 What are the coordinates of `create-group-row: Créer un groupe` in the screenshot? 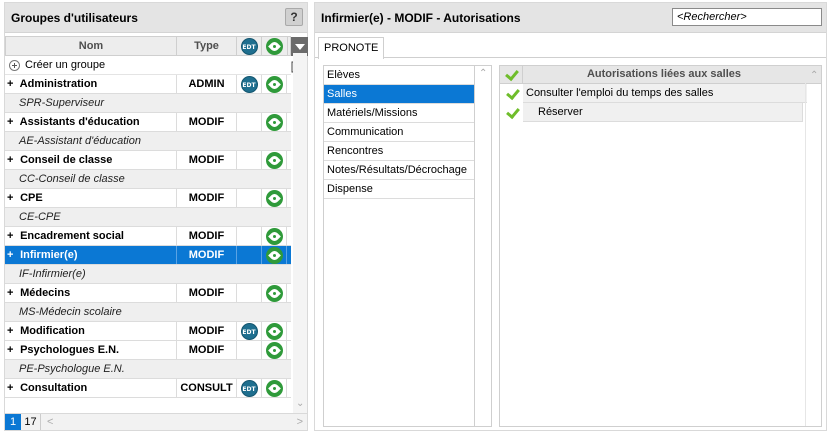 It's located at (148, 65).